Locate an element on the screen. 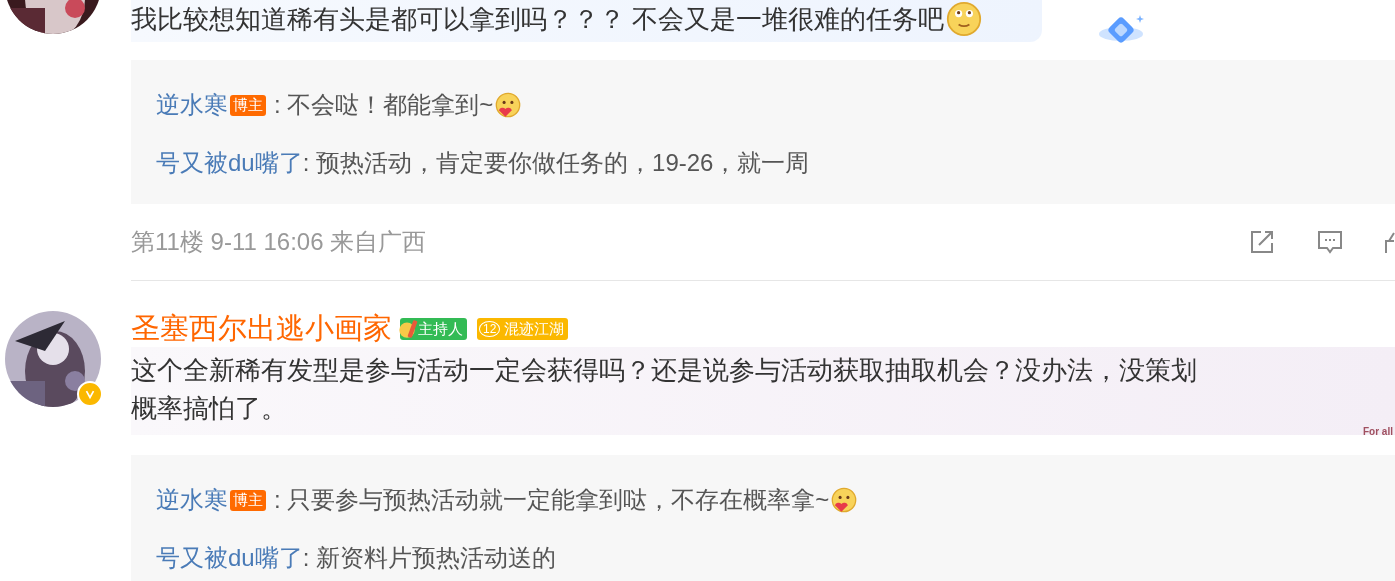 The image size is (1395, 581). comment-text: 概率搞怕了。 is located at coordinates (209, 408).